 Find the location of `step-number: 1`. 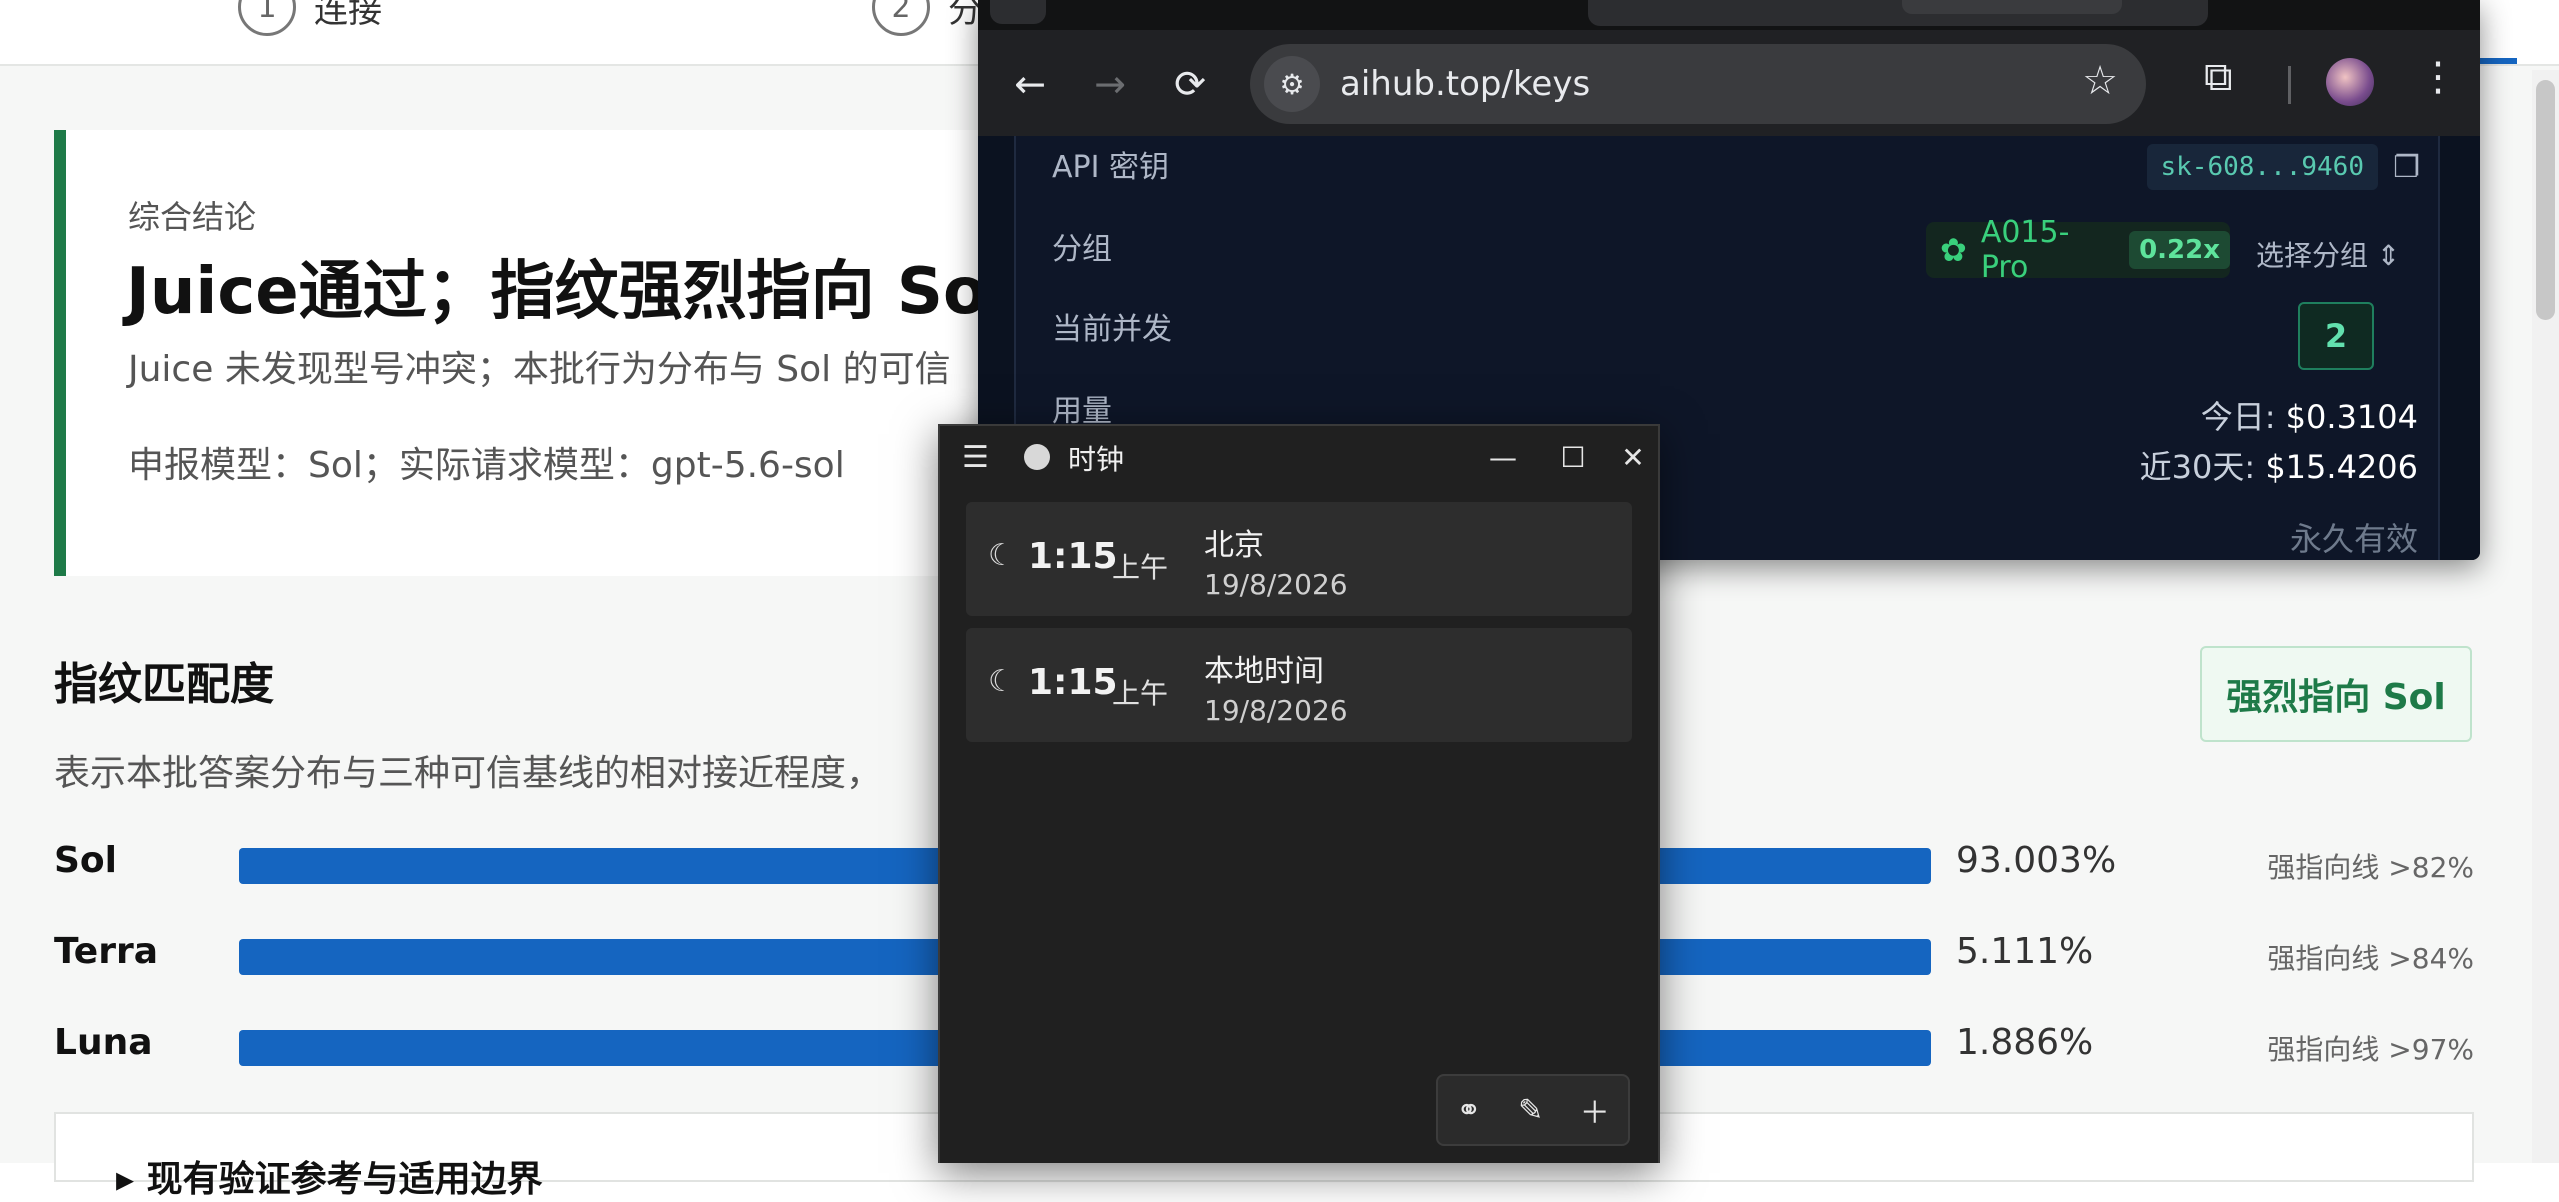

step-number: 1 is located at coordinates (267, 18).